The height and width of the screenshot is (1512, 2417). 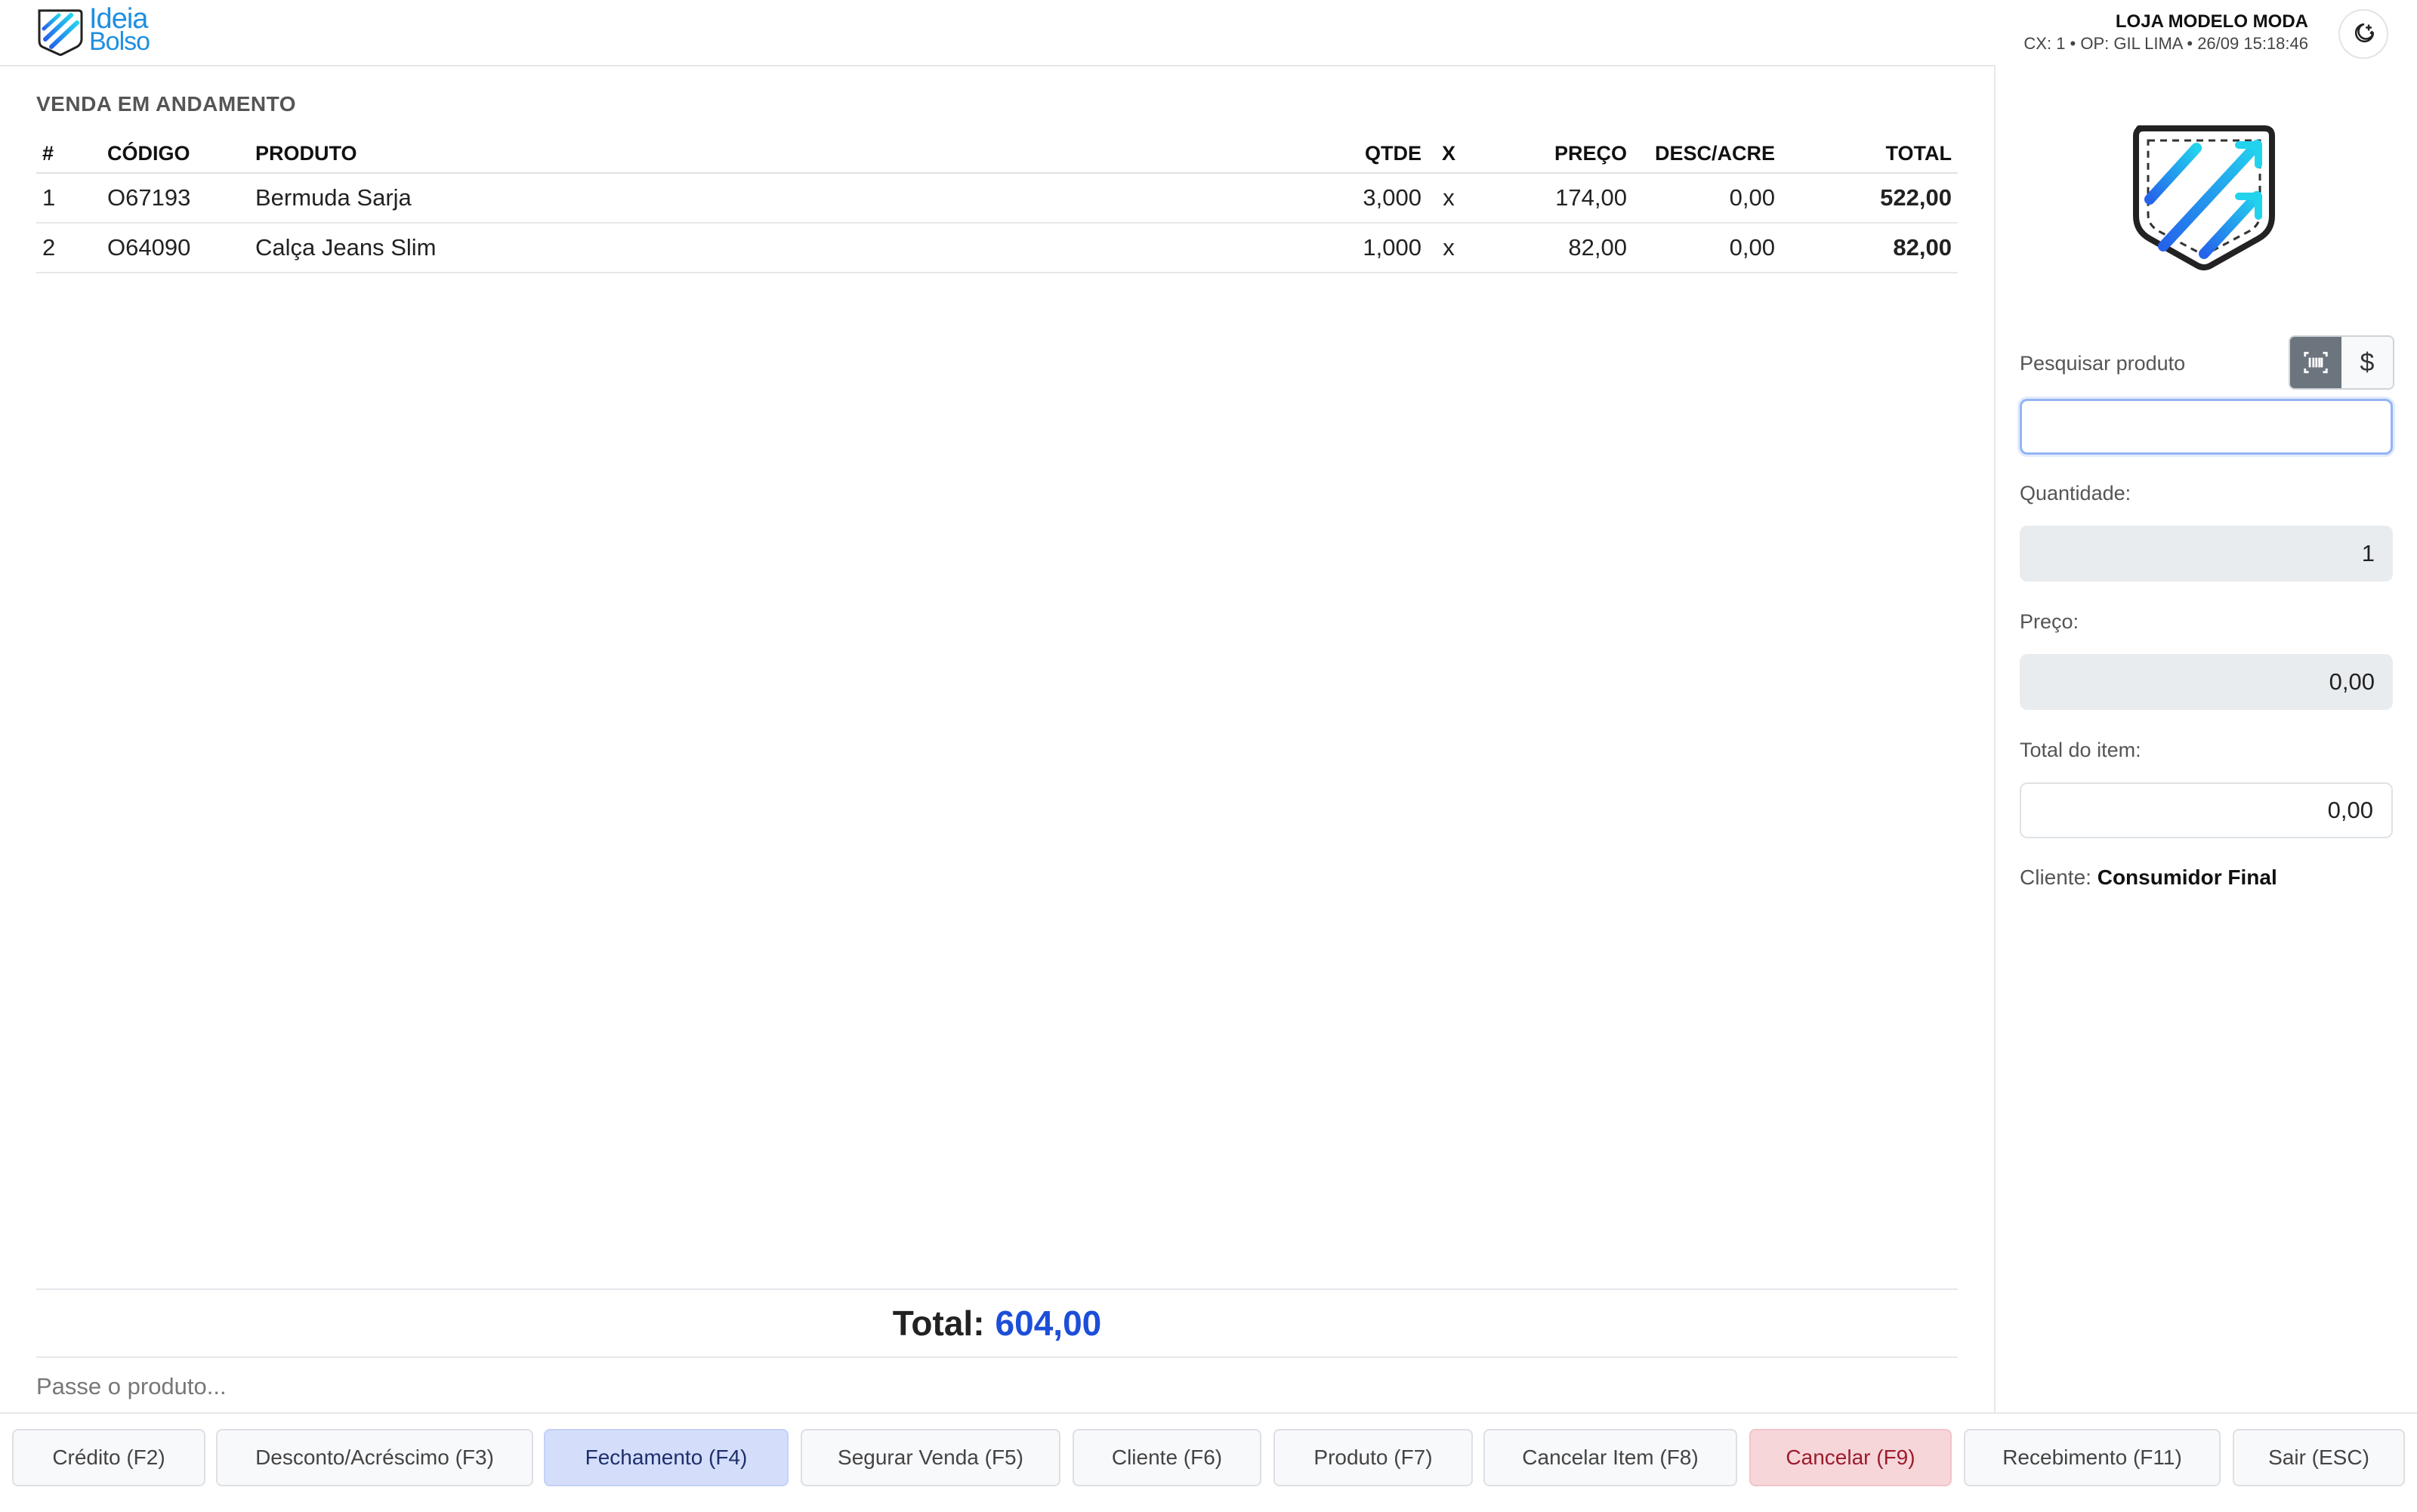 I want to click on product-search-input, so click(x=2206, y=427).